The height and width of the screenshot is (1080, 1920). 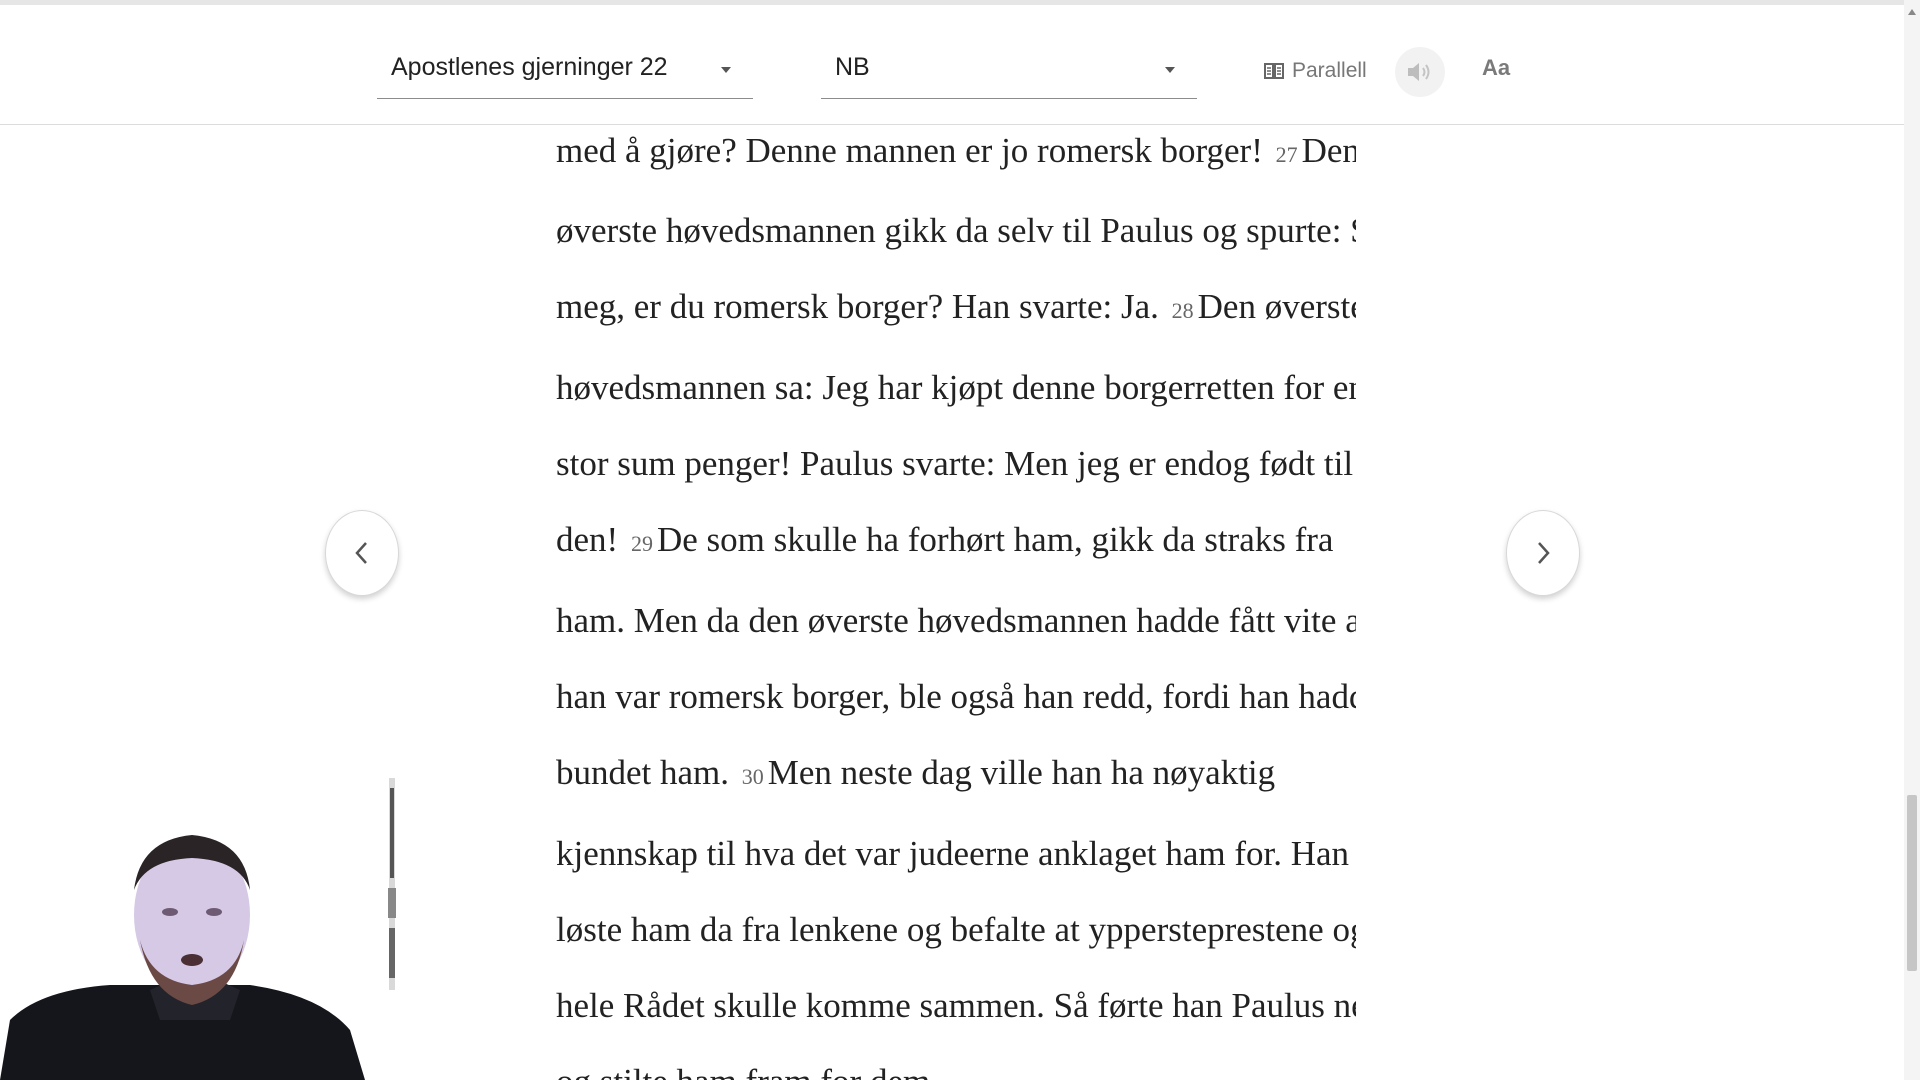 I want to click on webcam-overlay, so click(x=190, y=950).